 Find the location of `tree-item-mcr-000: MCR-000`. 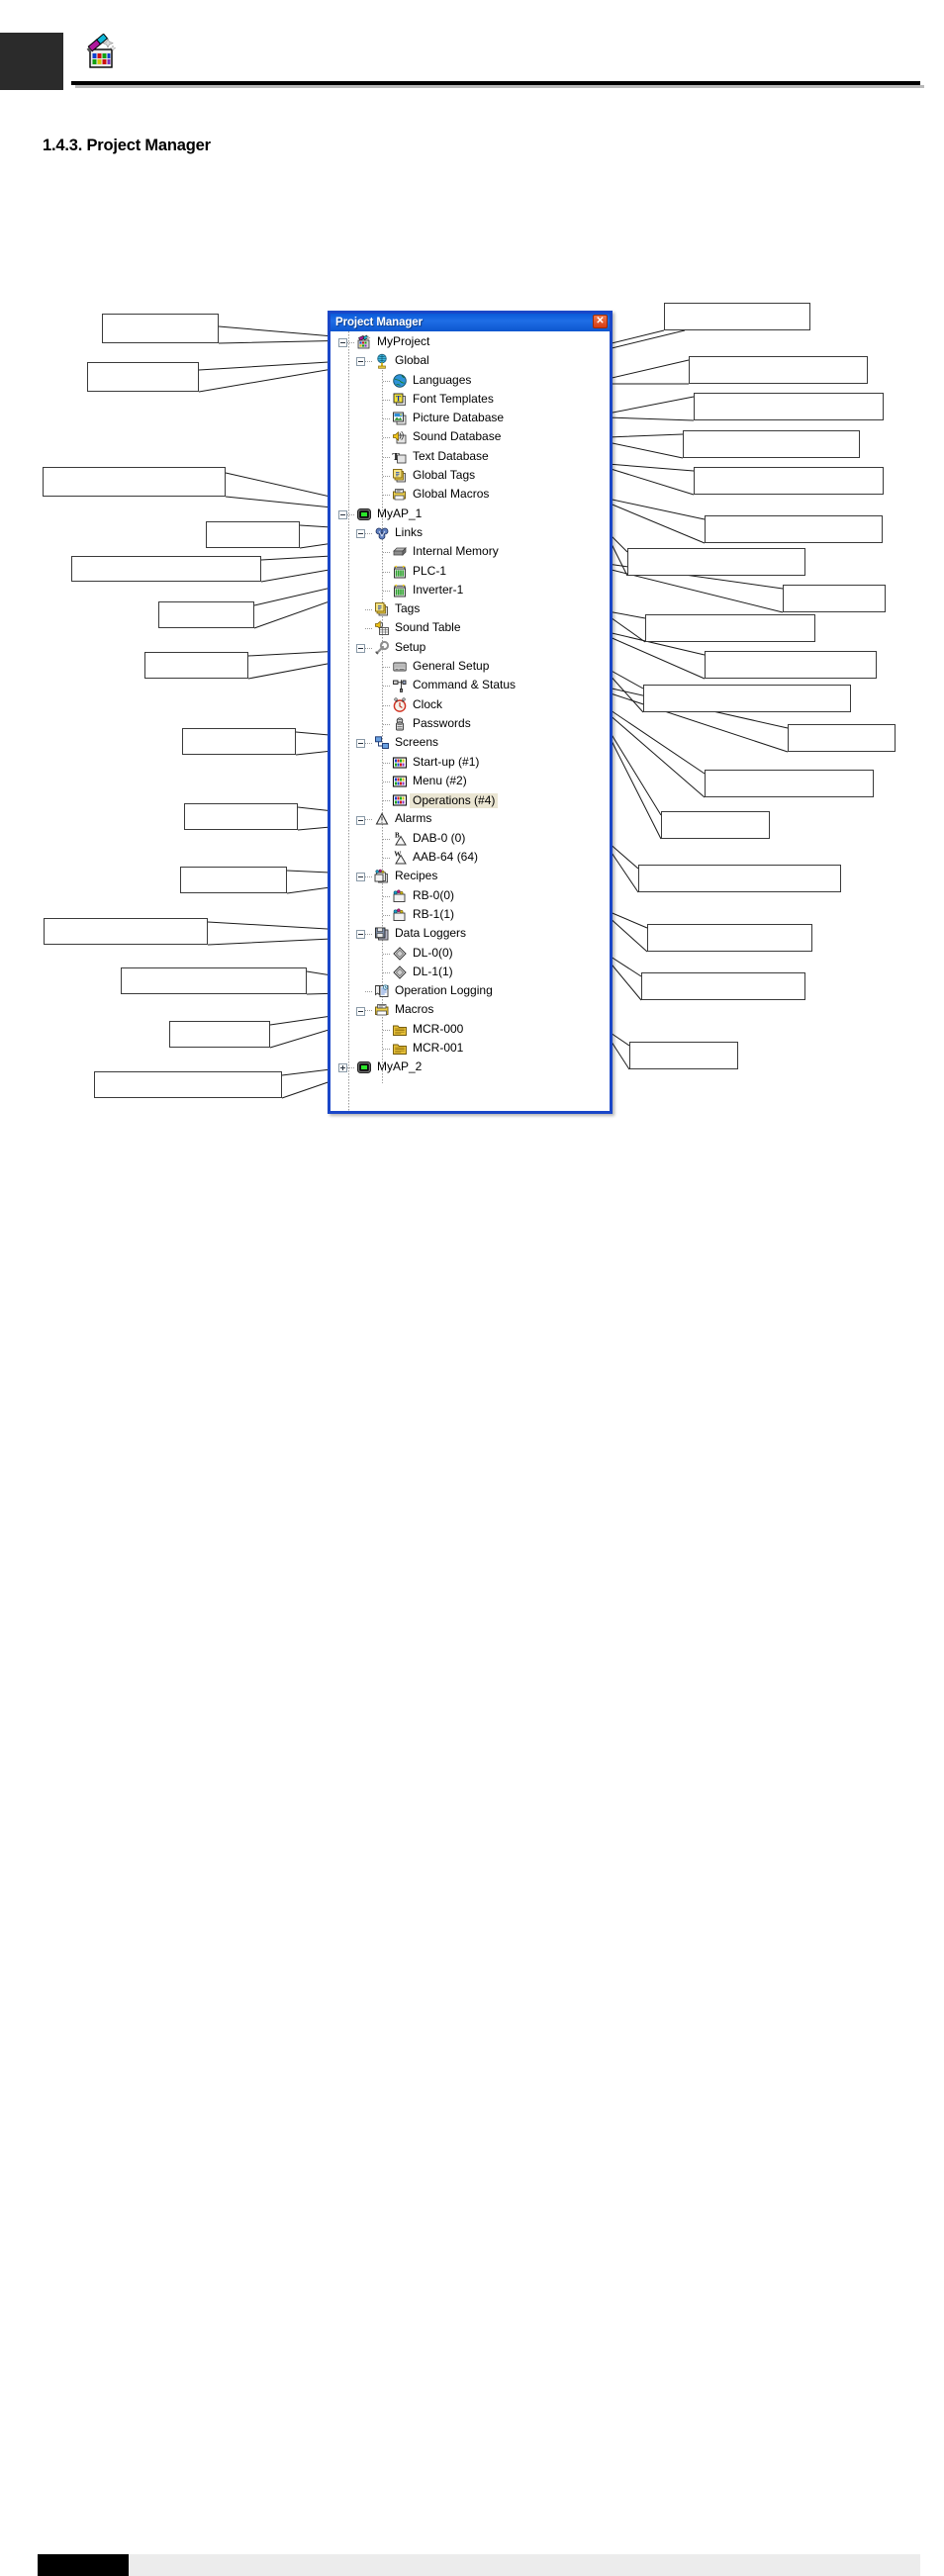

tree-item-mcr-000: MCR-000 is located at coordinates (470, 1030).